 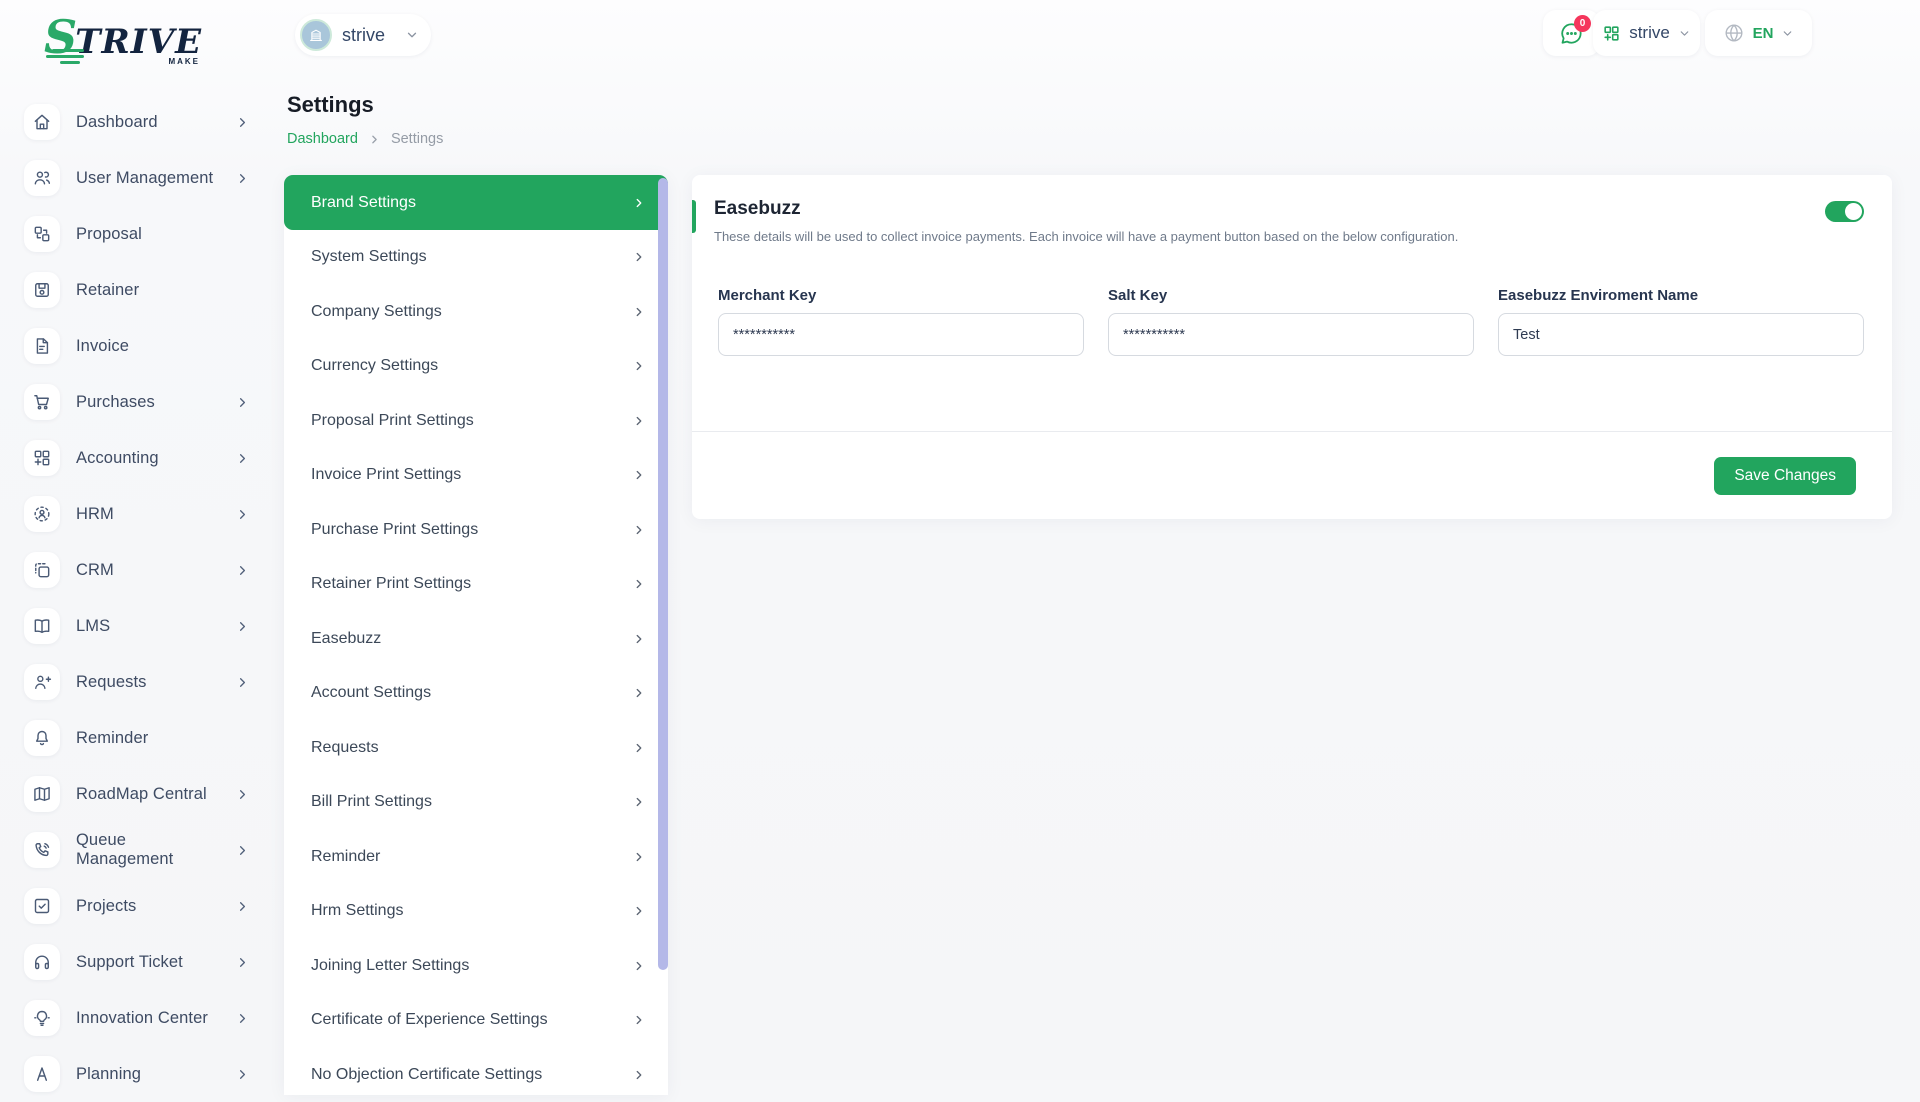 What do you see at coordinates (471, 584) in the screenshot?
I see `menu-item-label: Retainer Print Settings` at bounding box center [471, 584].